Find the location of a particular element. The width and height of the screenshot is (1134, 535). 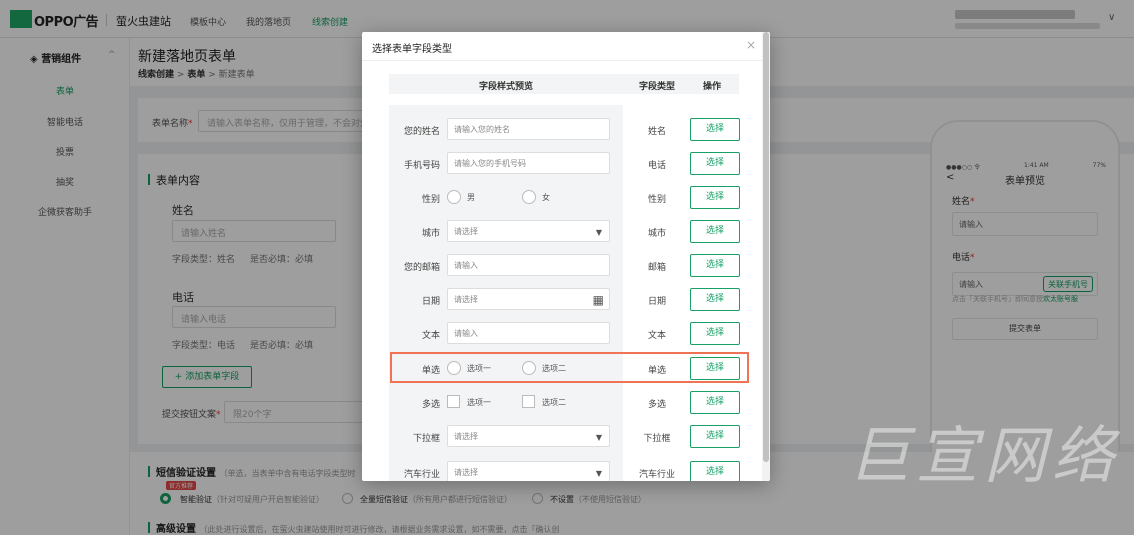

table-row: 汽车行业 请选择 ▼ 汽车行业 选择 is located at coordinates (566, 469).